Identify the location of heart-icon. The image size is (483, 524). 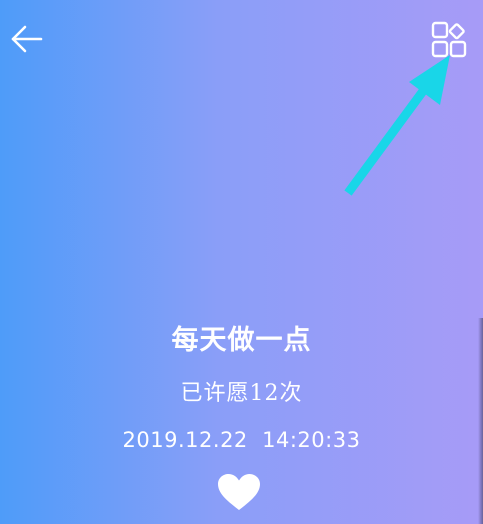
(239, 492).